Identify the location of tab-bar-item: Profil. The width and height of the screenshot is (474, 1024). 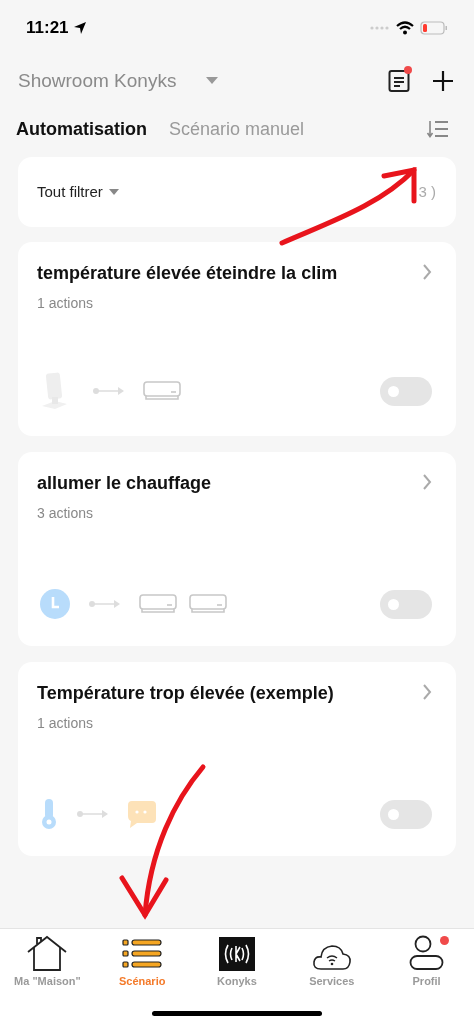
(426, 961).